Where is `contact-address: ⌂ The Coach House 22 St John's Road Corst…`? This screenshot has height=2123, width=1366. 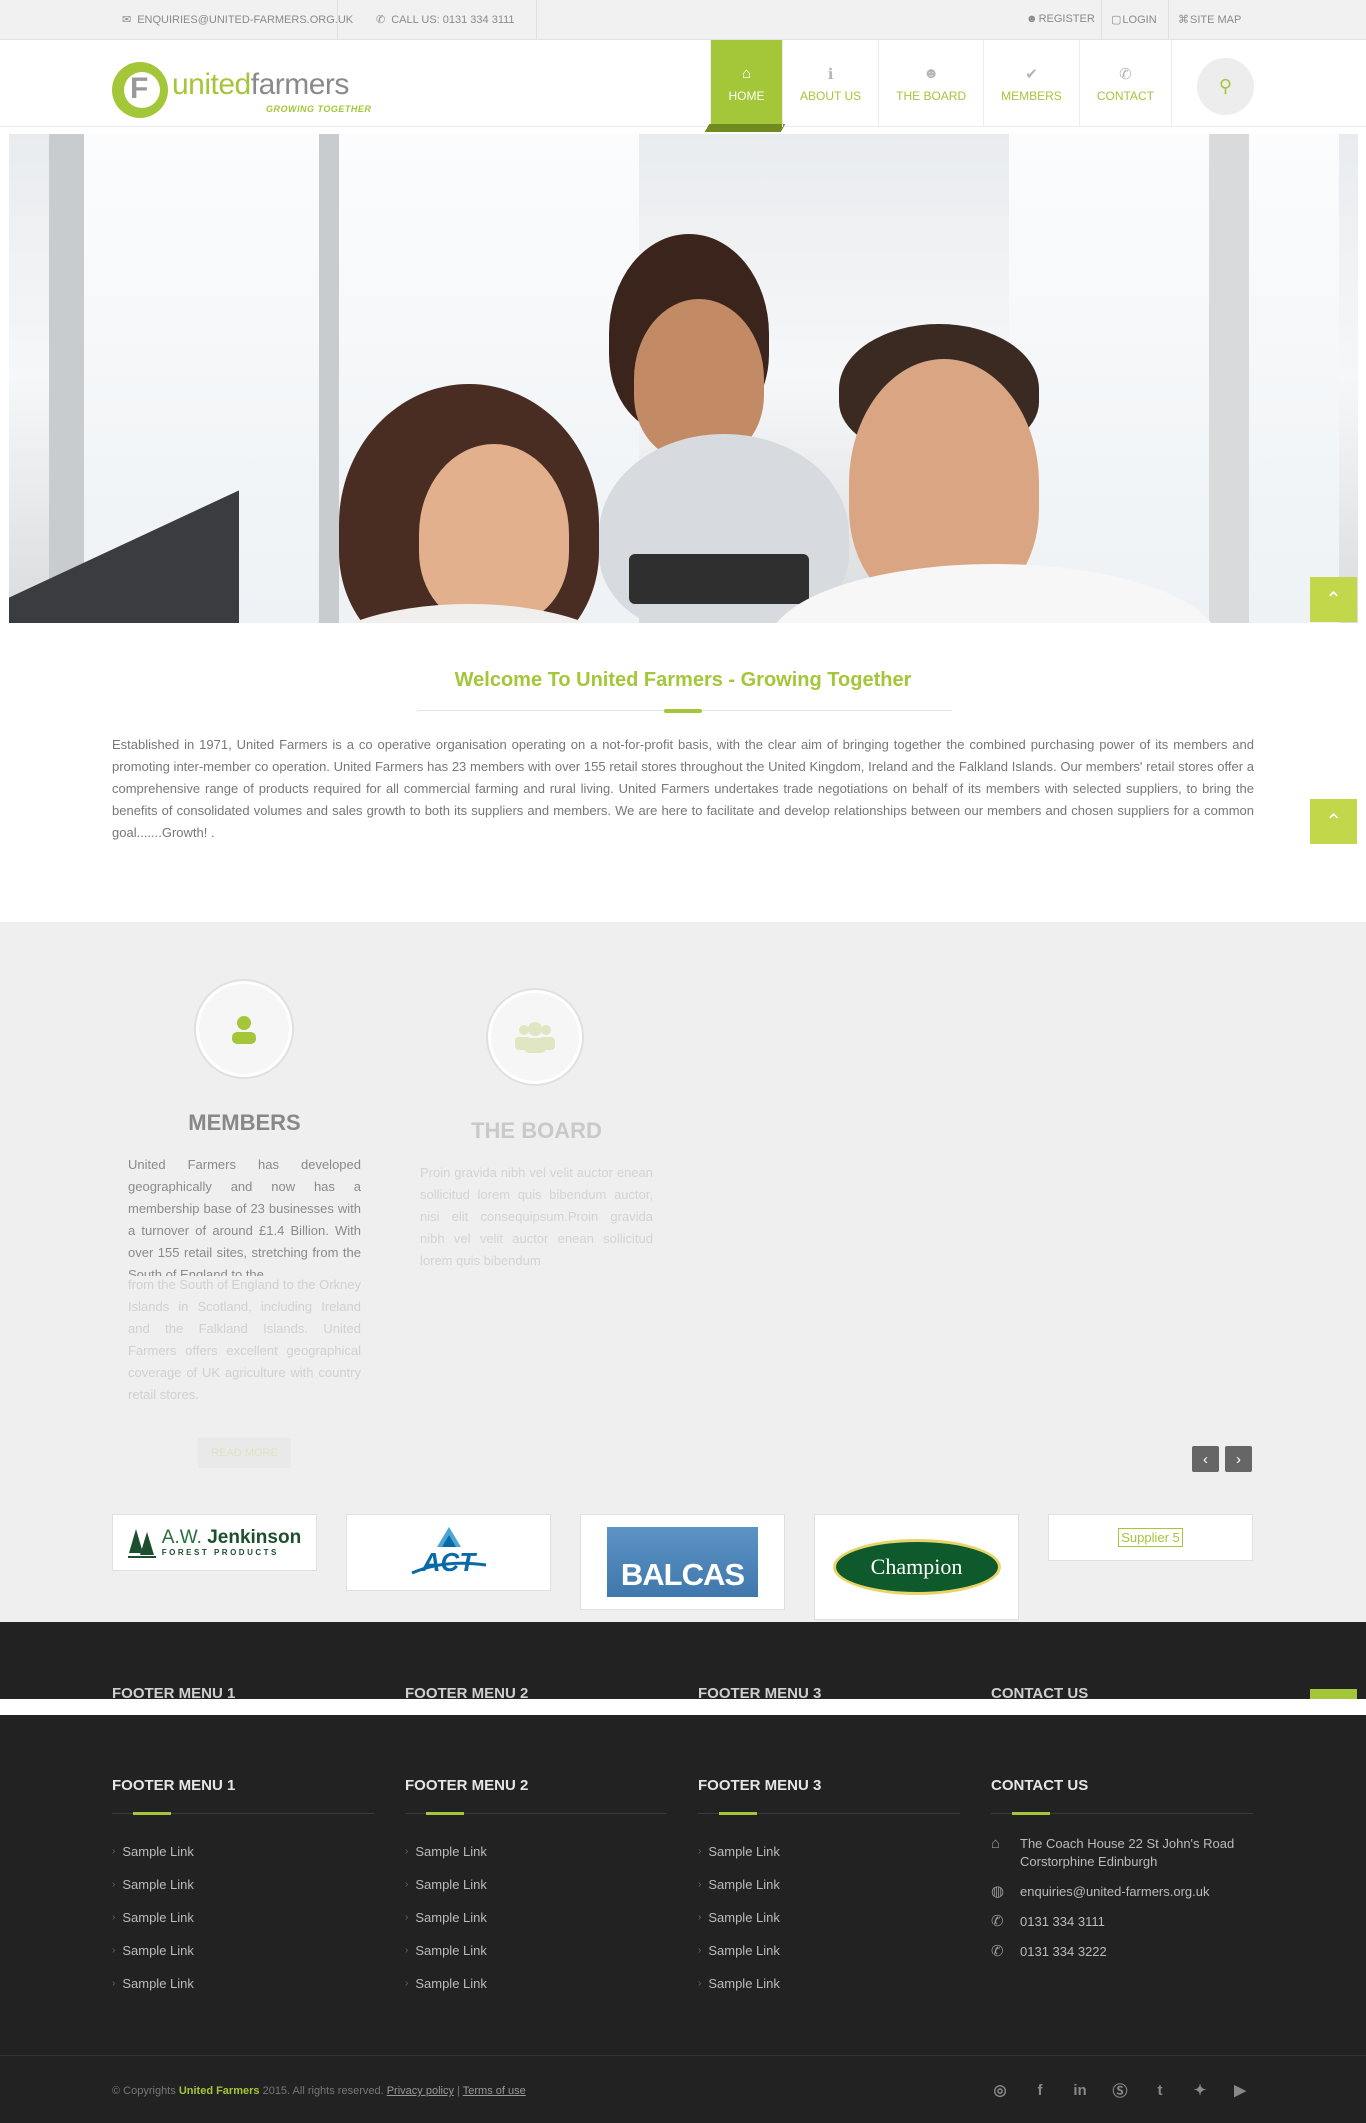 contact-address: ⌂ The Coach House 22 St John's Road Corst… is located at coordinates (1113, 1852).